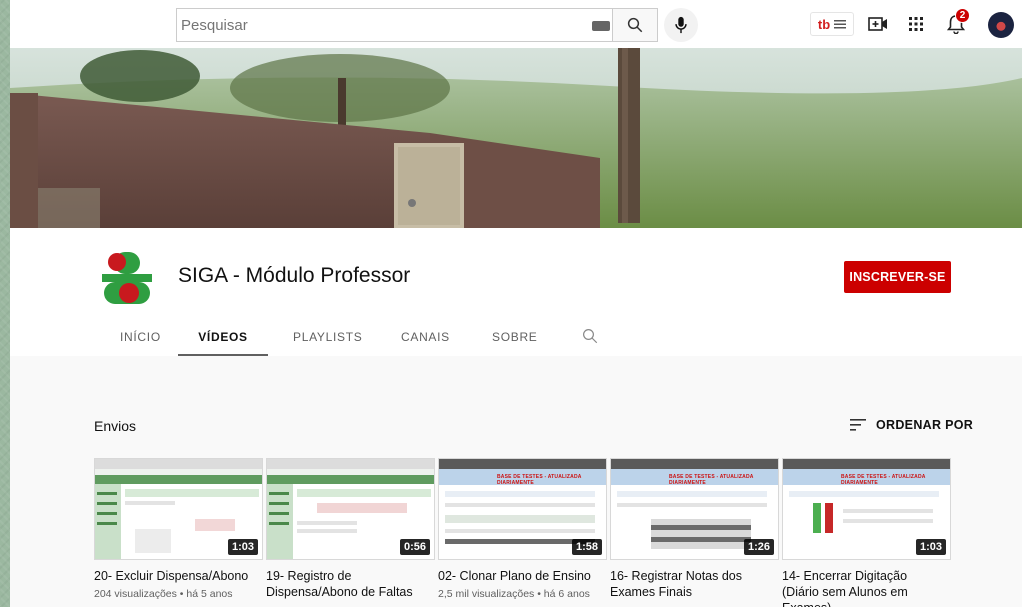  I want to click on video-thumbnail: 0:56, so click(350, 509).